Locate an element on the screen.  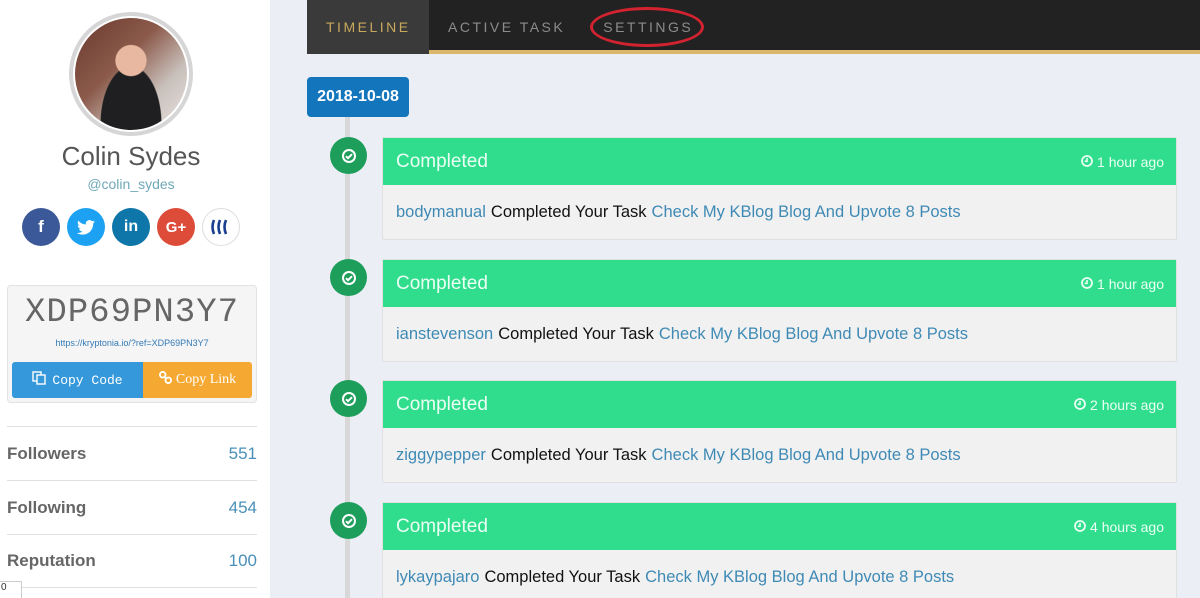
timestamp: 2 hours ago is located at coordinates (1119, 405).